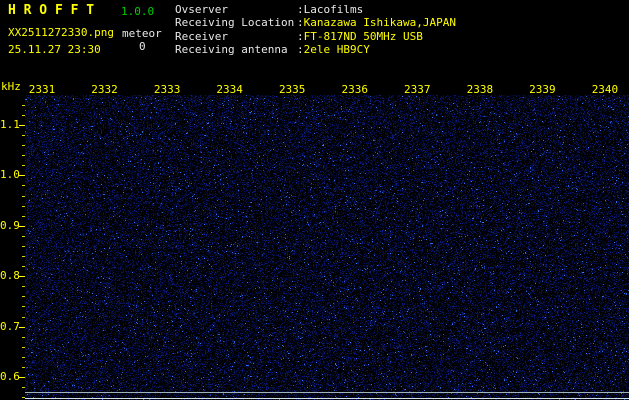  I want to click on clock-timestamp: 25.11.27 23:30, so click(54, 49).